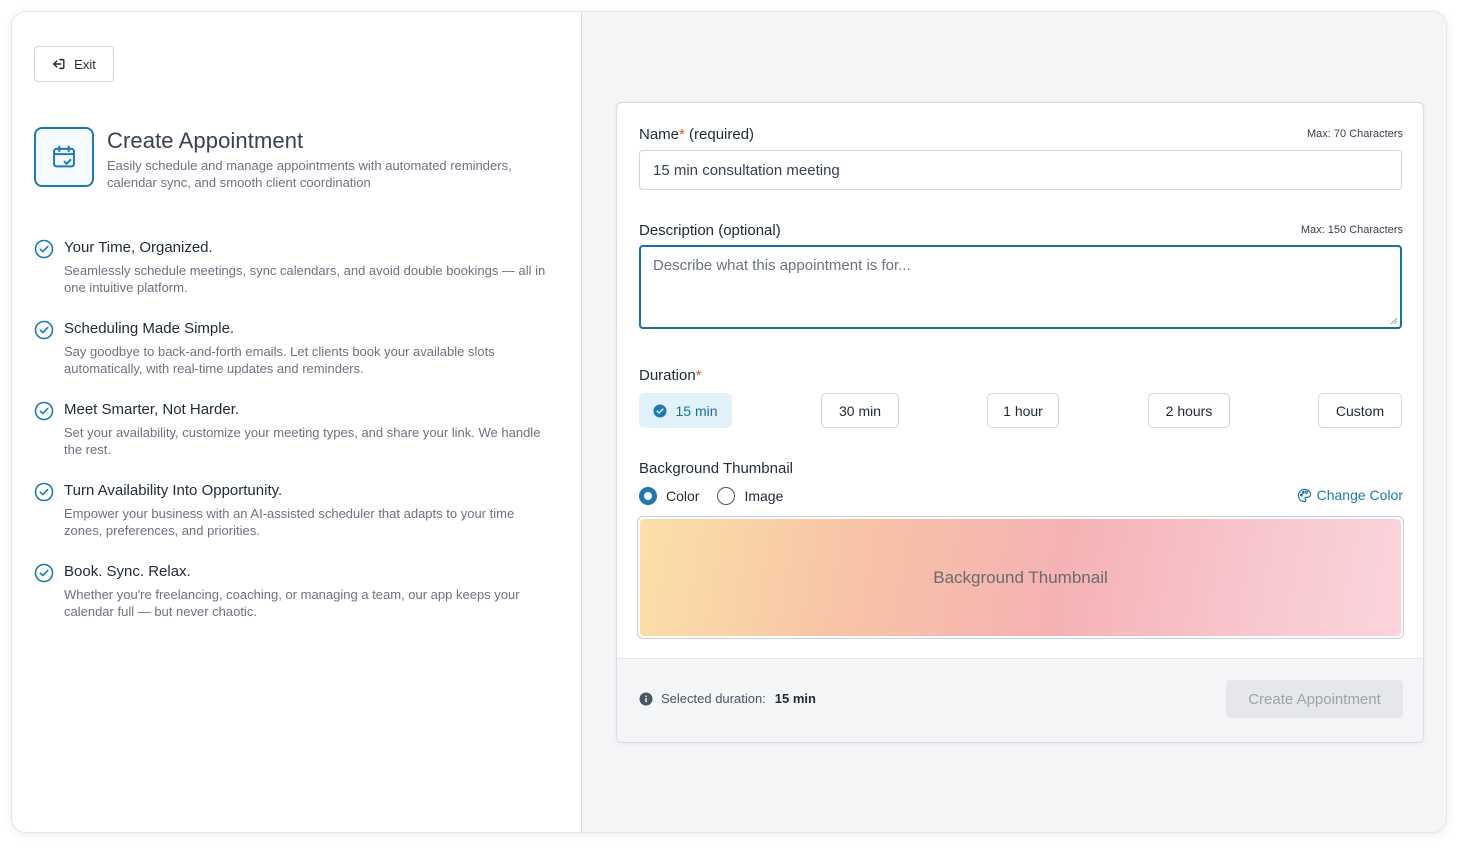 Image resolution: width=1462 pixels, height=848 pixels. I want to click on exit-button: Exit, so click(74, 64).